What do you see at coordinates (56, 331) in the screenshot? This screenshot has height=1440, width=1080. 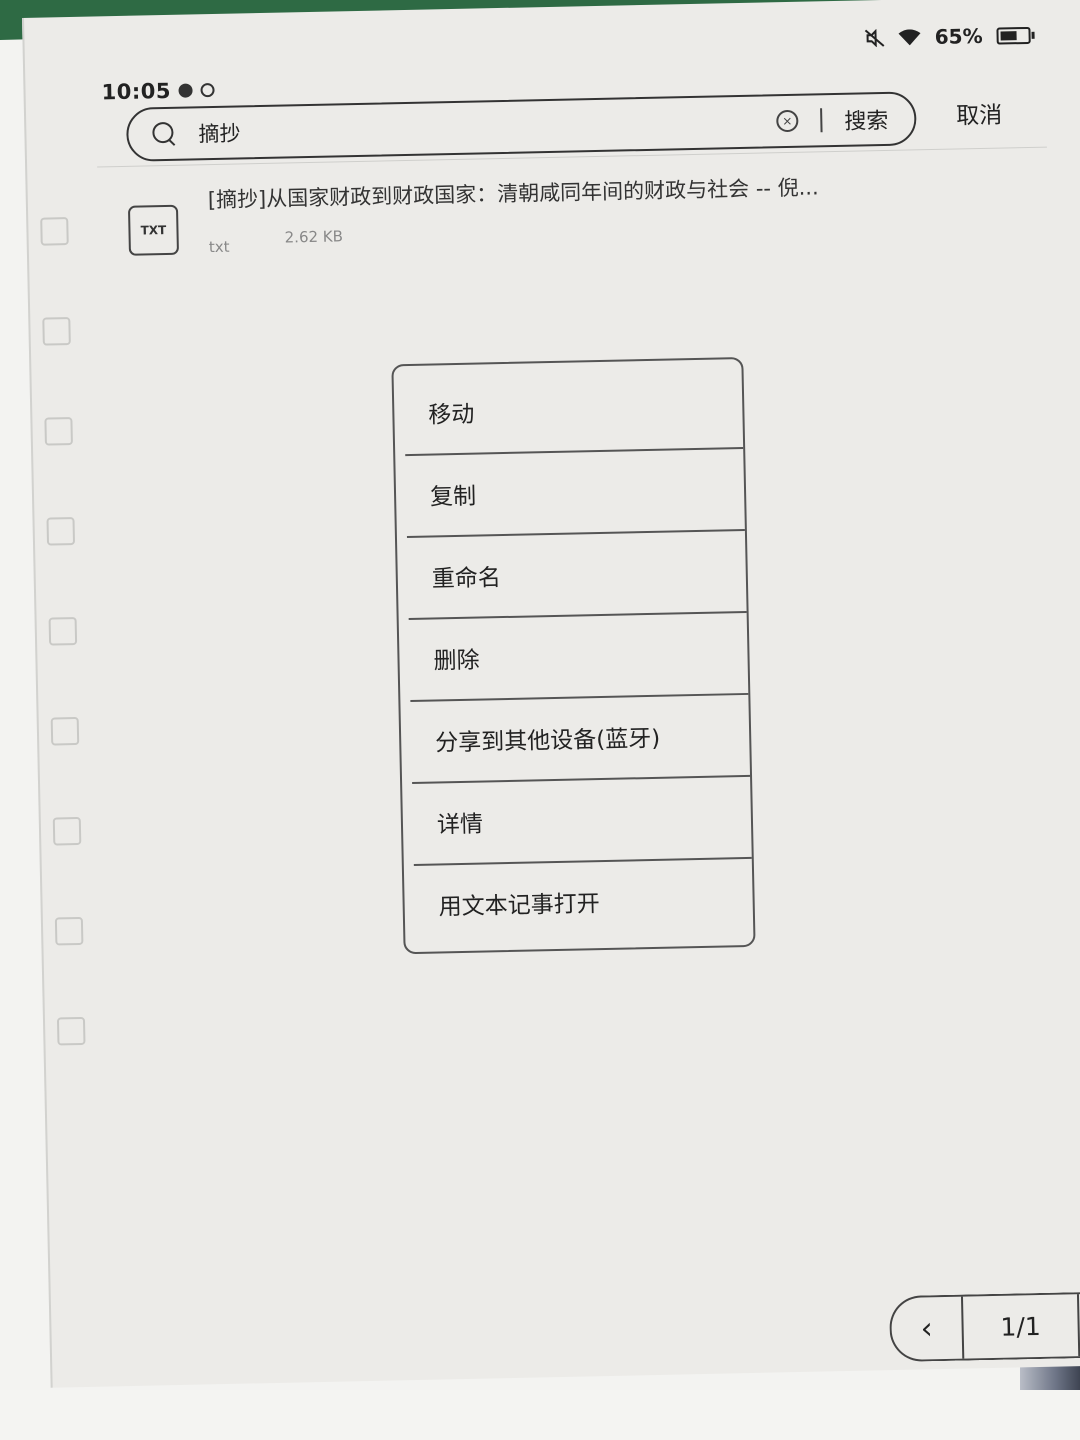 I see `notebook-icon` at bounding box center [56, 331].